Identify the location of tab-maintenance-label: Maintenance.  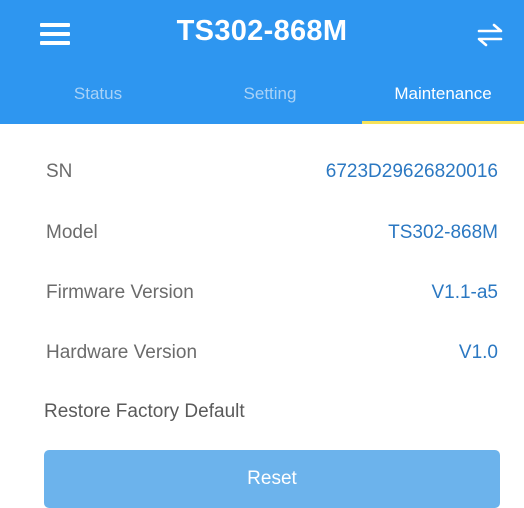
(443, 93).